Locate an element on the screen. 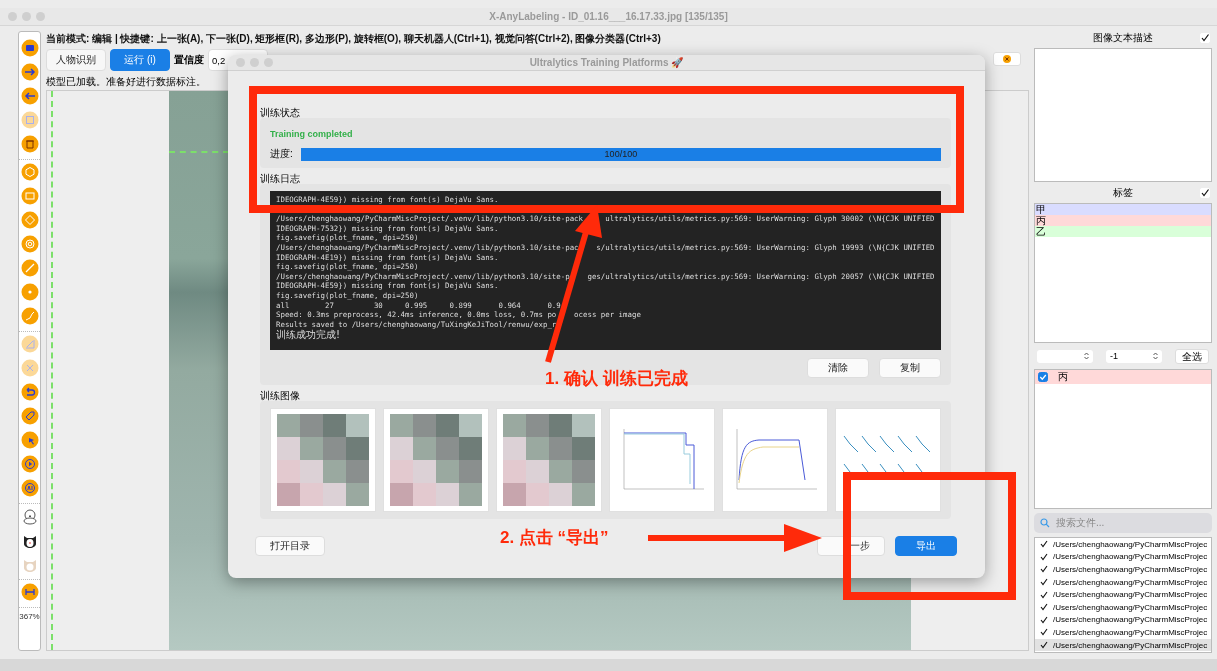  zoom-level: 367% is located at coordinates (29, 616).